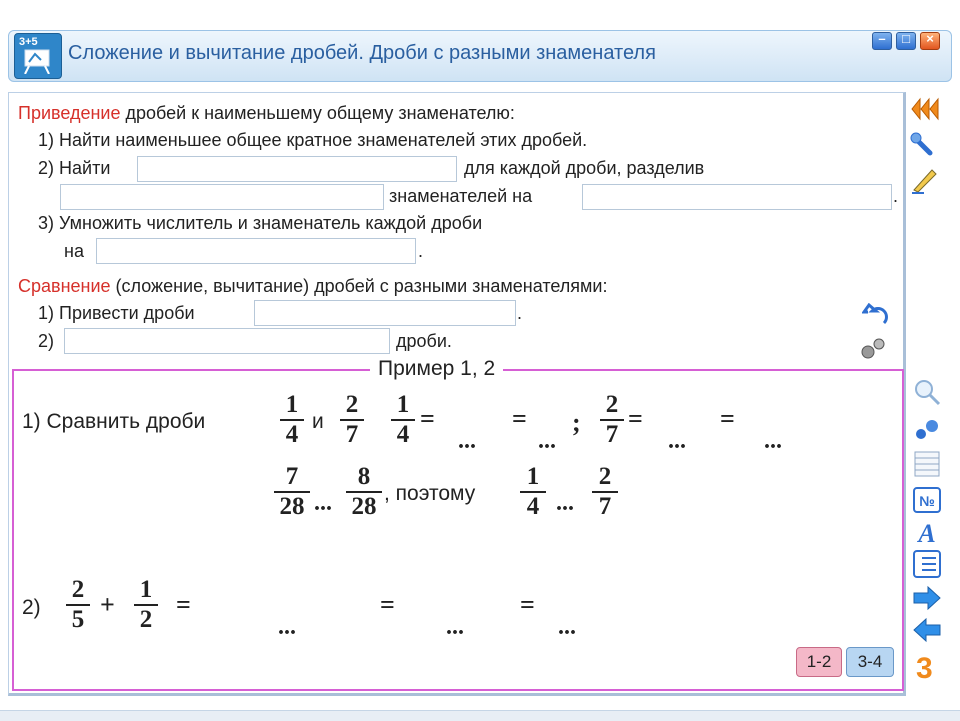 Image resolution: width=960 pixels, height=721 pixels. I want to click on fraction-1-2: 12, so click(146, 605).